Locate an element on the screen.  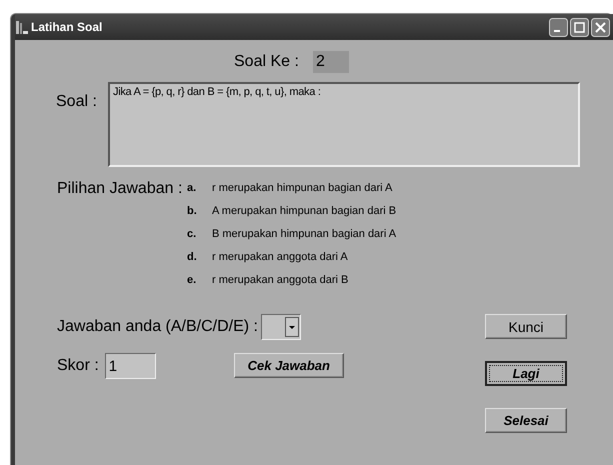
action-button: Kunci is located at coordinates (526, 326).